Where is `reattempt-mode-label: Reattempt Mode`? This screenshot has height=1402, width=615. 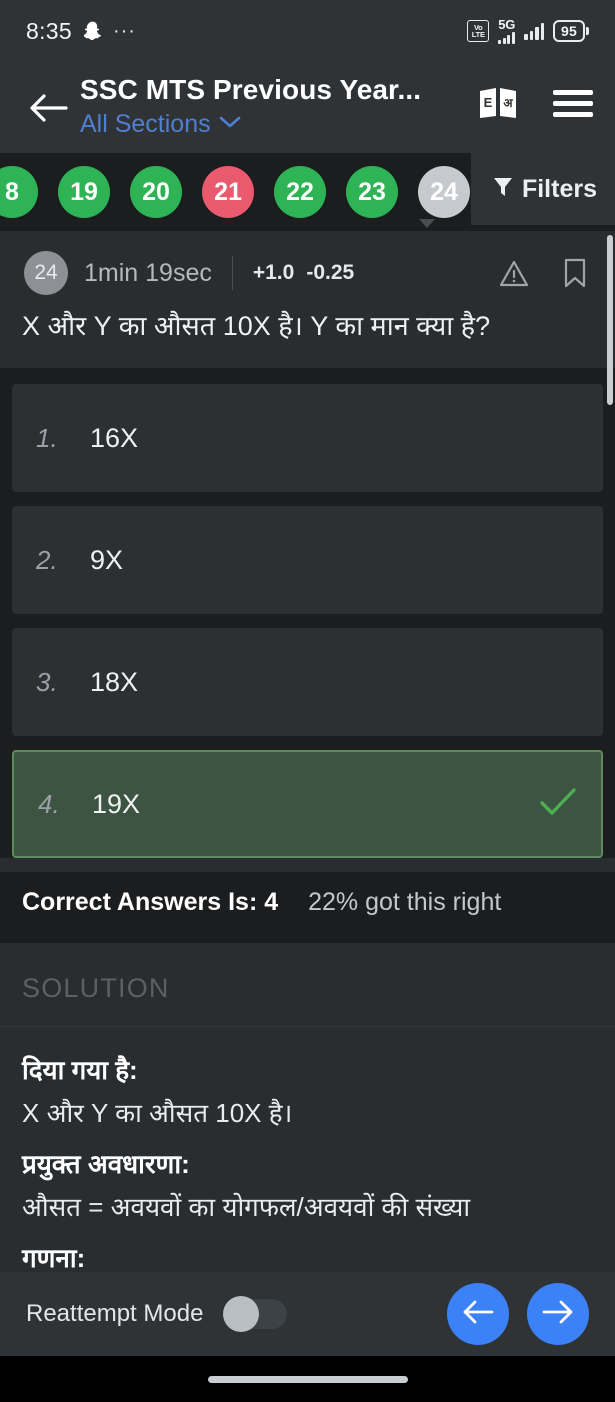 reattempt-mode-label: Reattempt Mode is located at coordinates (115, 1313).